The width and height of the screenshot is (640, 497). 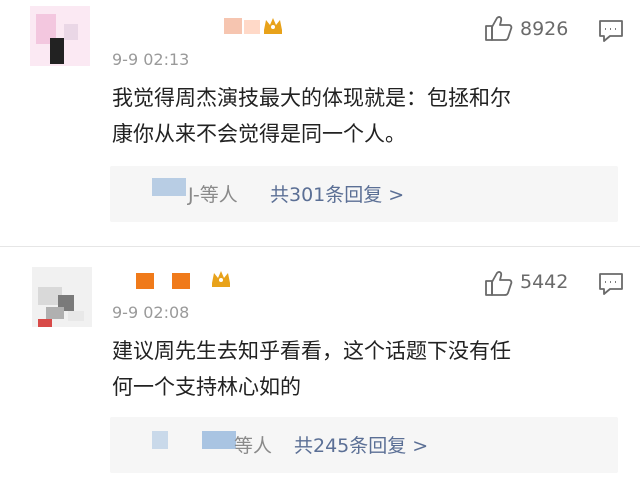 I want to click on comment-text-line: 何一个支持林心如的, so click(x=206, y=387).